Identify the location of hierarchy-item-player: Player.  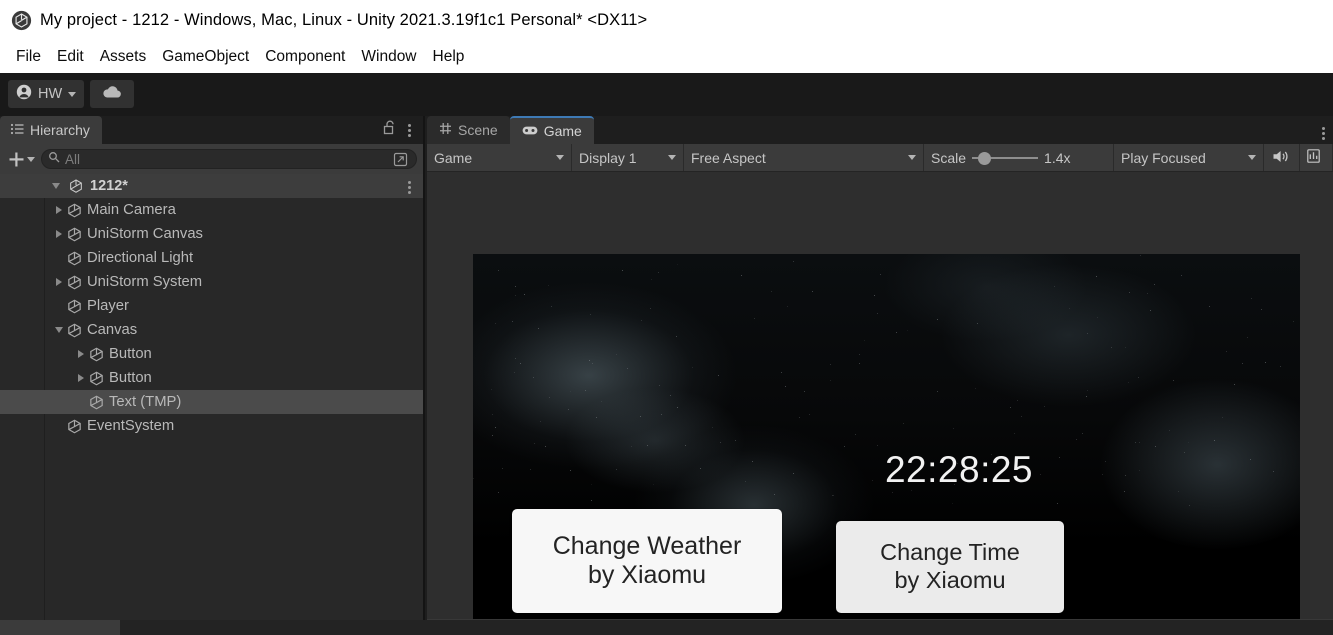
(211, 306).